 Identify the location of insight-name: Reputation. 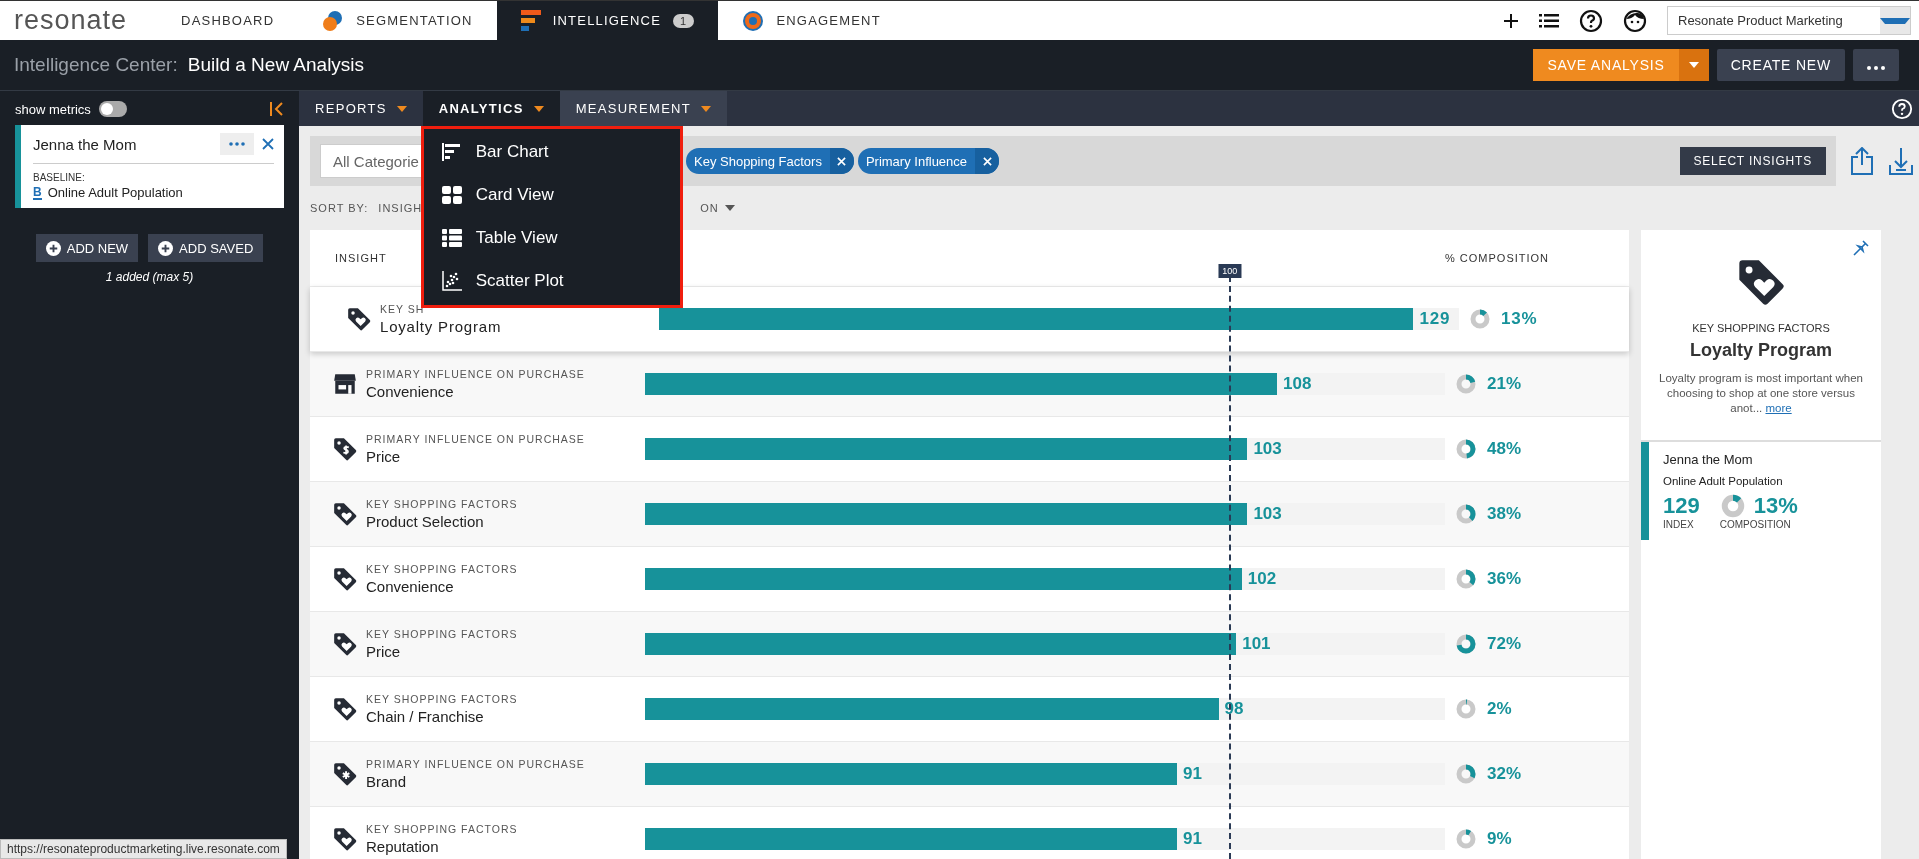
(403, 846).